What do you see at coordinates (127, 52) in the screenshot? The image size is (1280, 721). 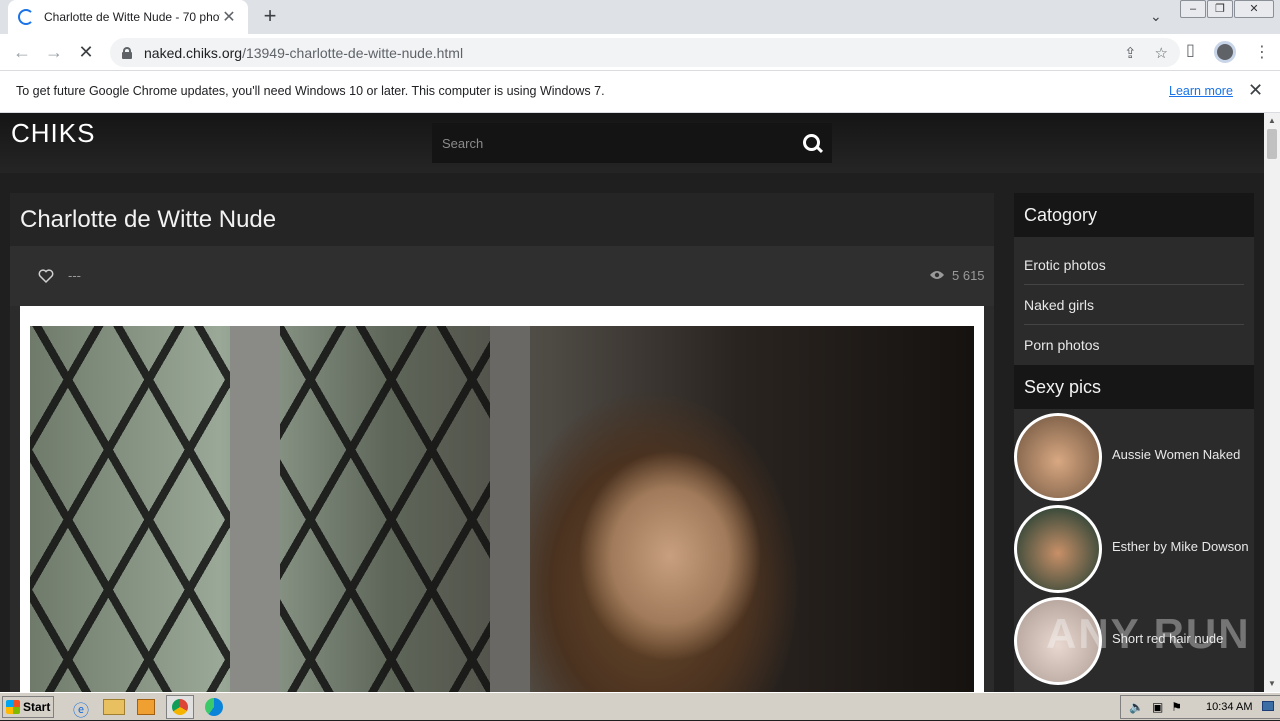 I see `lock-icon` at bounding box center [127, 52].